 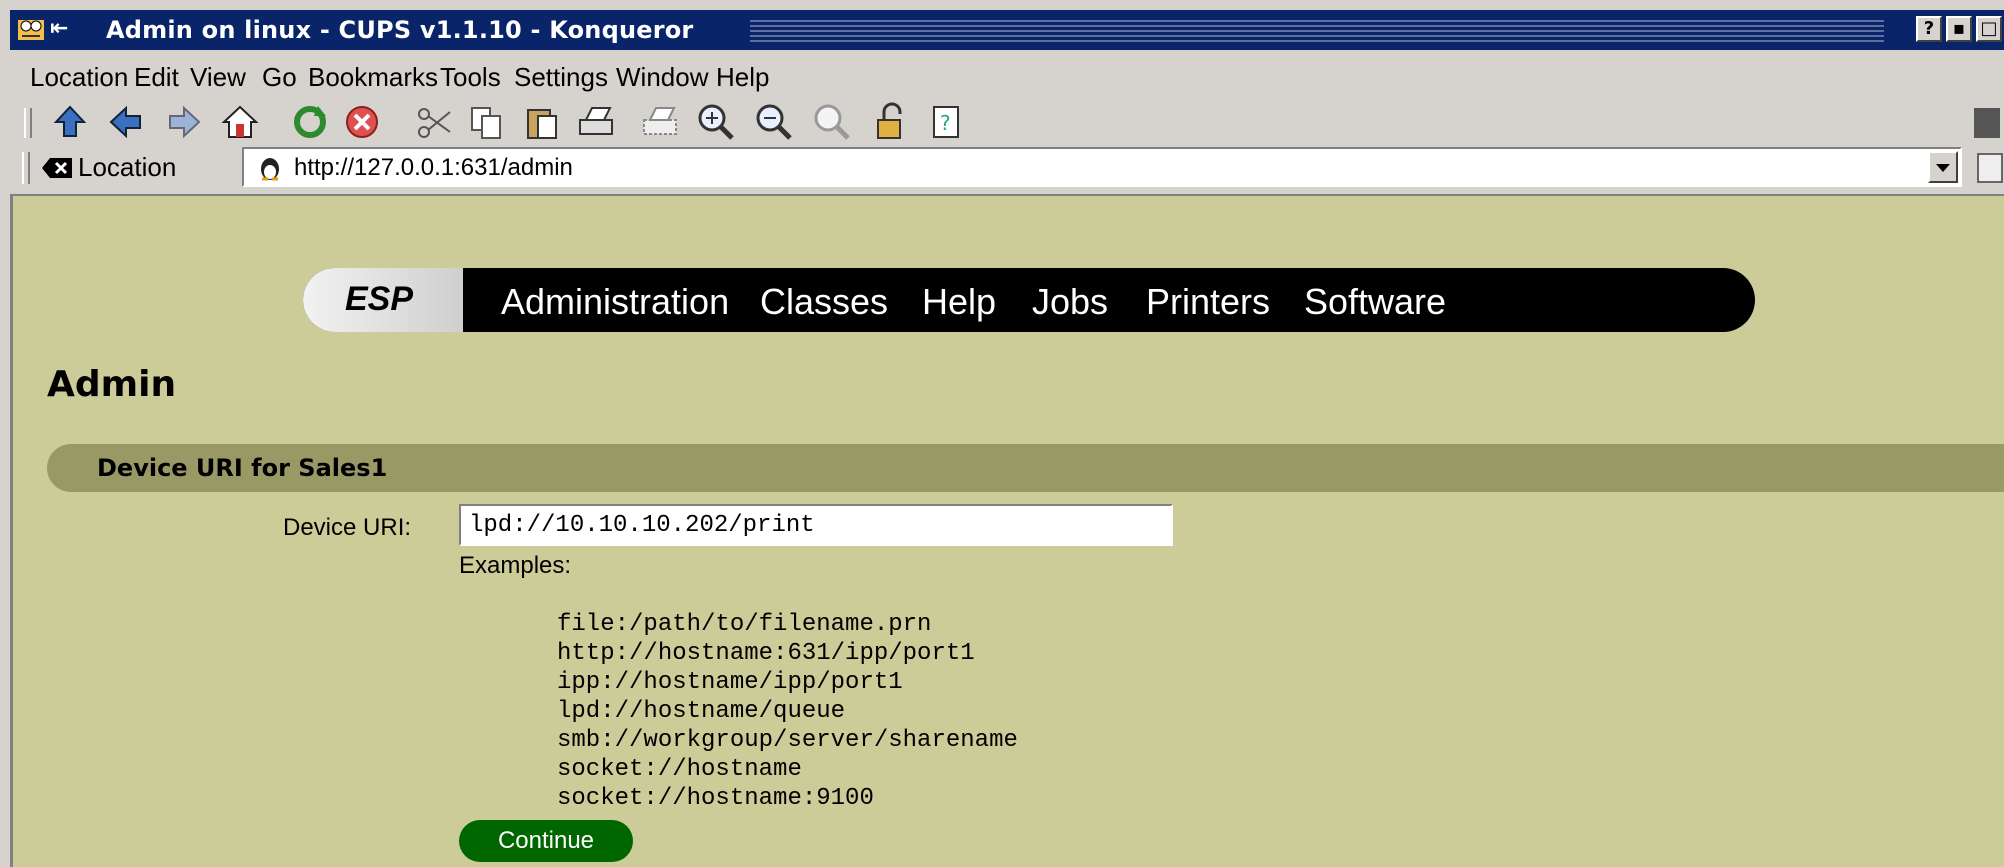 What do you see at coordinates (31, 29) in the screenshot?
I see `konqueror-app-icon` at bounding box center [31, 29].